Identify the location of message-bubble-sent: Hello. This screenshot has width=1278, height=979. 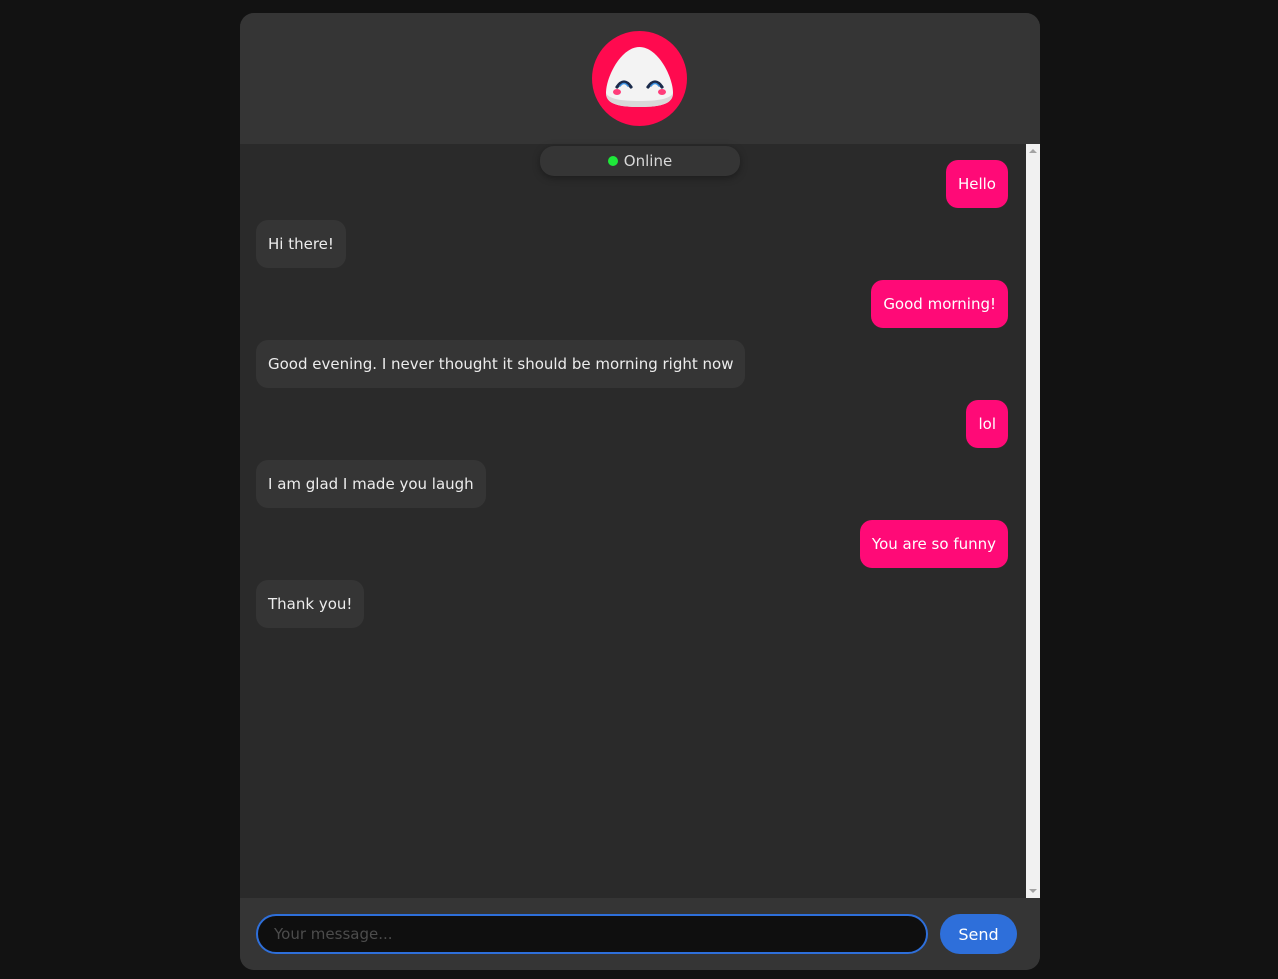
(976, 184).